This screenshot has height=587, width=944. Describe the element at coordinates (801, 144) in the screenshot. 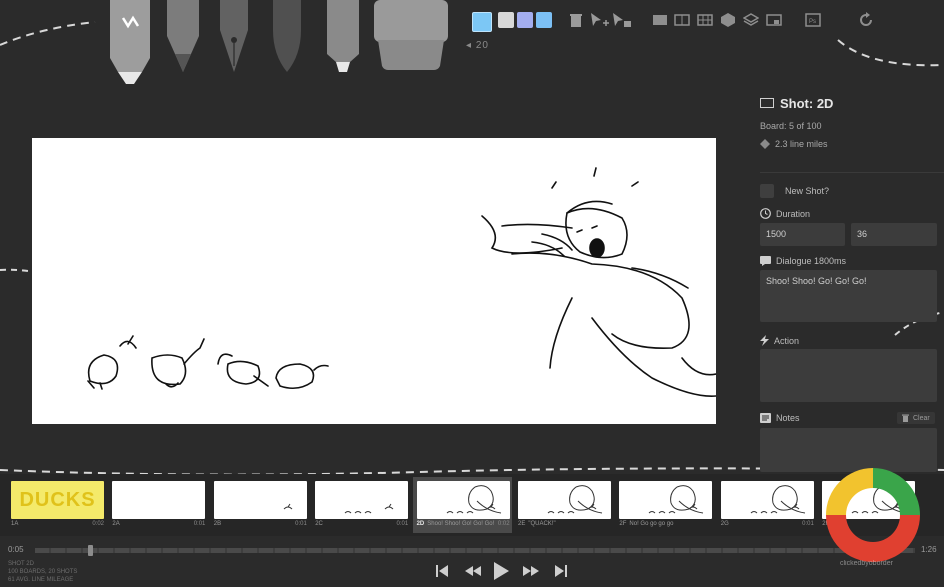

I see `line-miles-text: 2.3 line miles` at that location.